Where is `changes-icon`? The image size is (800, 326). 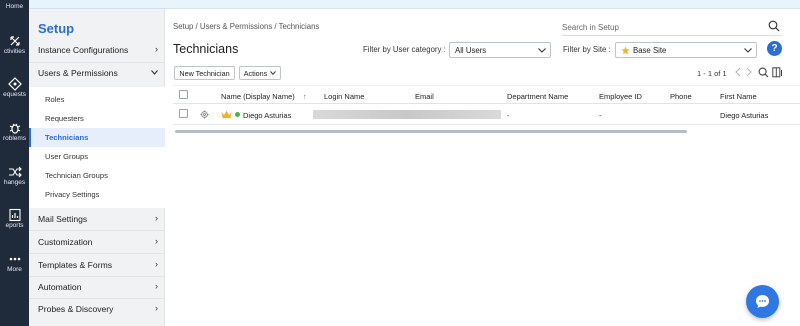
changes-icon is located at coordinates (15, 172).